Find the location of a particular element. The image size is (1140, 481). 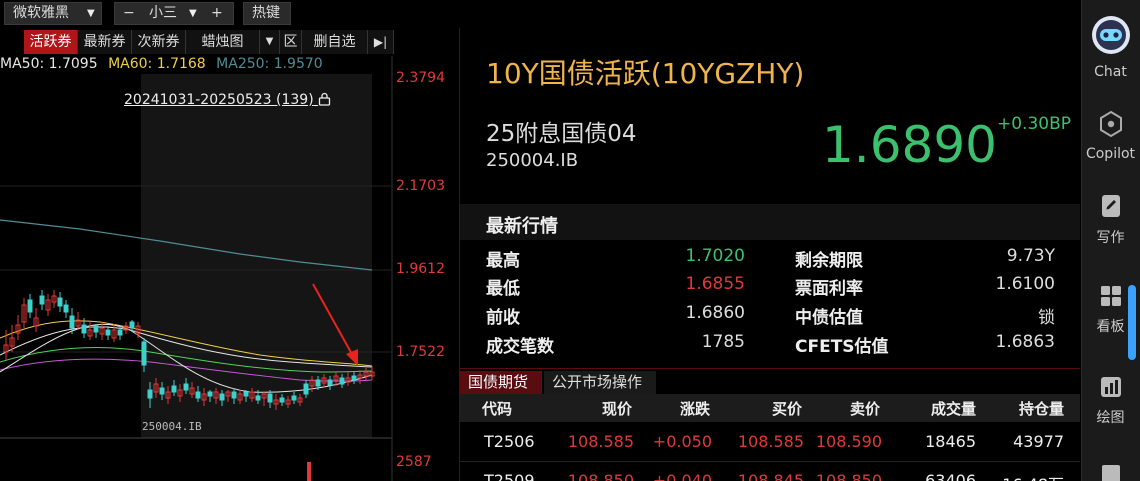

row-volume: 63406 is located at coordinates (950, 476).